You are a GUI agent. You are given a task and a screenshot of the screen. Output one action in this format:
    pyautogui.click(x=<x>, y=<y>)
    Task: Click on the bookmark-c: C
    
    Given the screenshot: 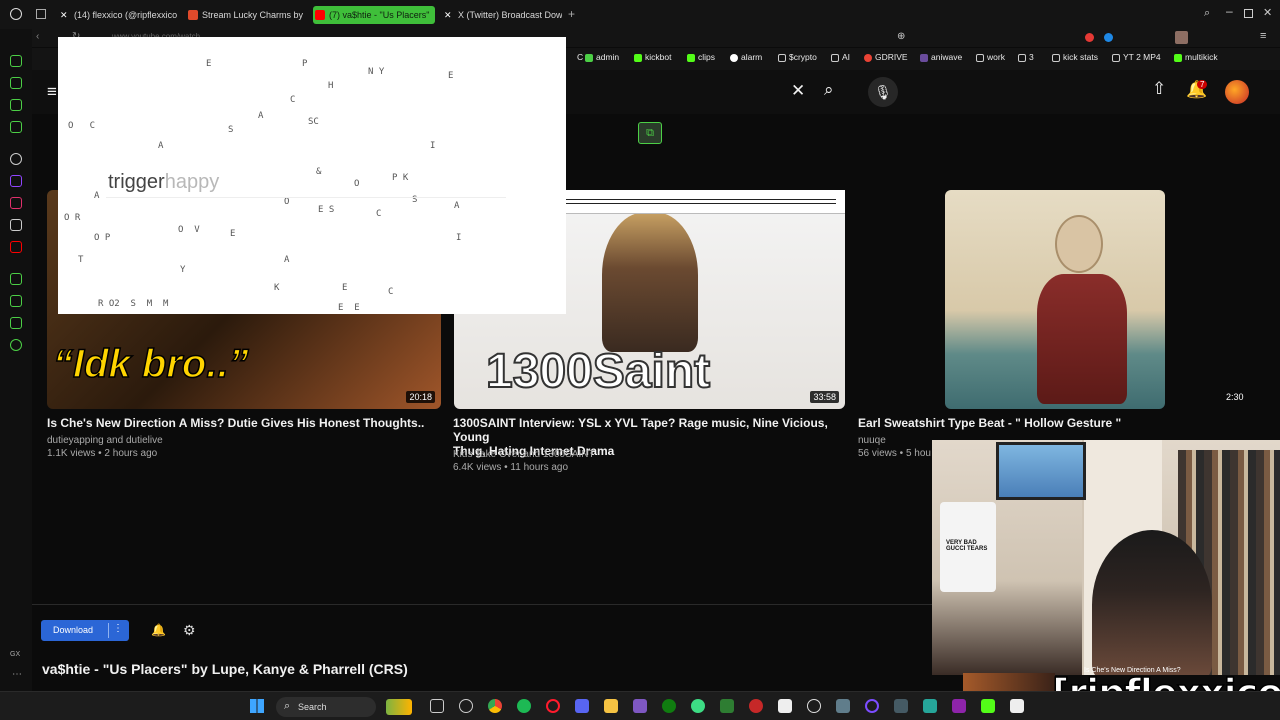 What is the action you would take?
    pyautogui.click(x=574, y=57)
    